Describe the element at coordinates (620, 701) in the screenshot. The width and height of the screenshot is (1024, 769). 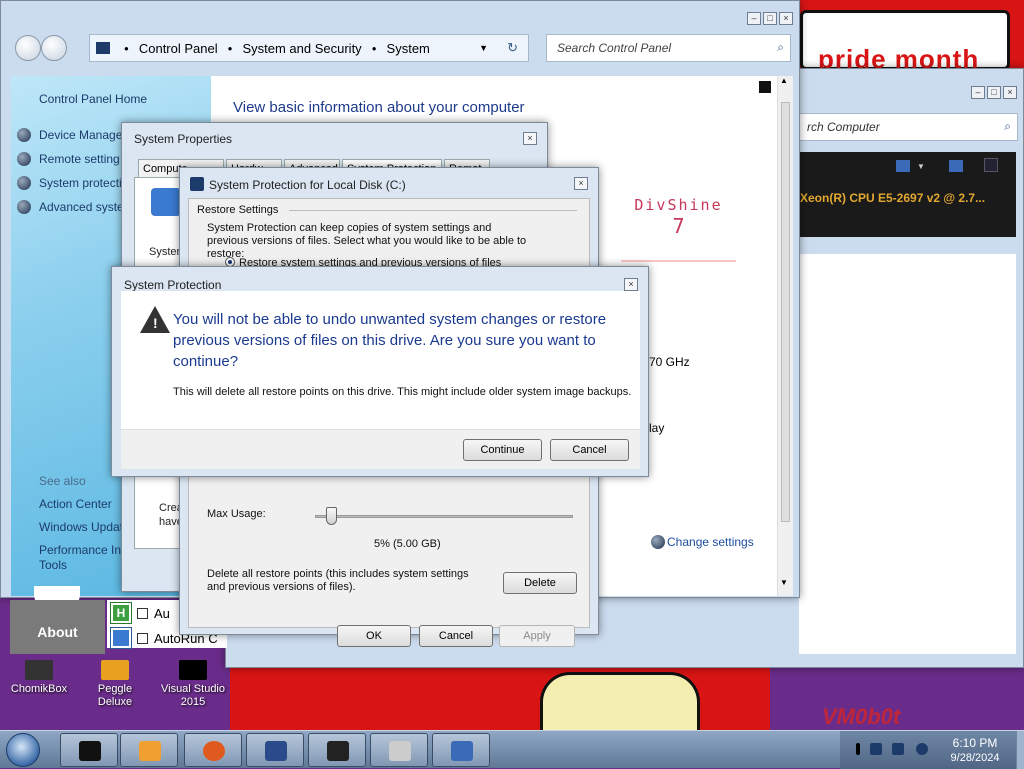
I see `wallpaper-yellow-shape` at that location.